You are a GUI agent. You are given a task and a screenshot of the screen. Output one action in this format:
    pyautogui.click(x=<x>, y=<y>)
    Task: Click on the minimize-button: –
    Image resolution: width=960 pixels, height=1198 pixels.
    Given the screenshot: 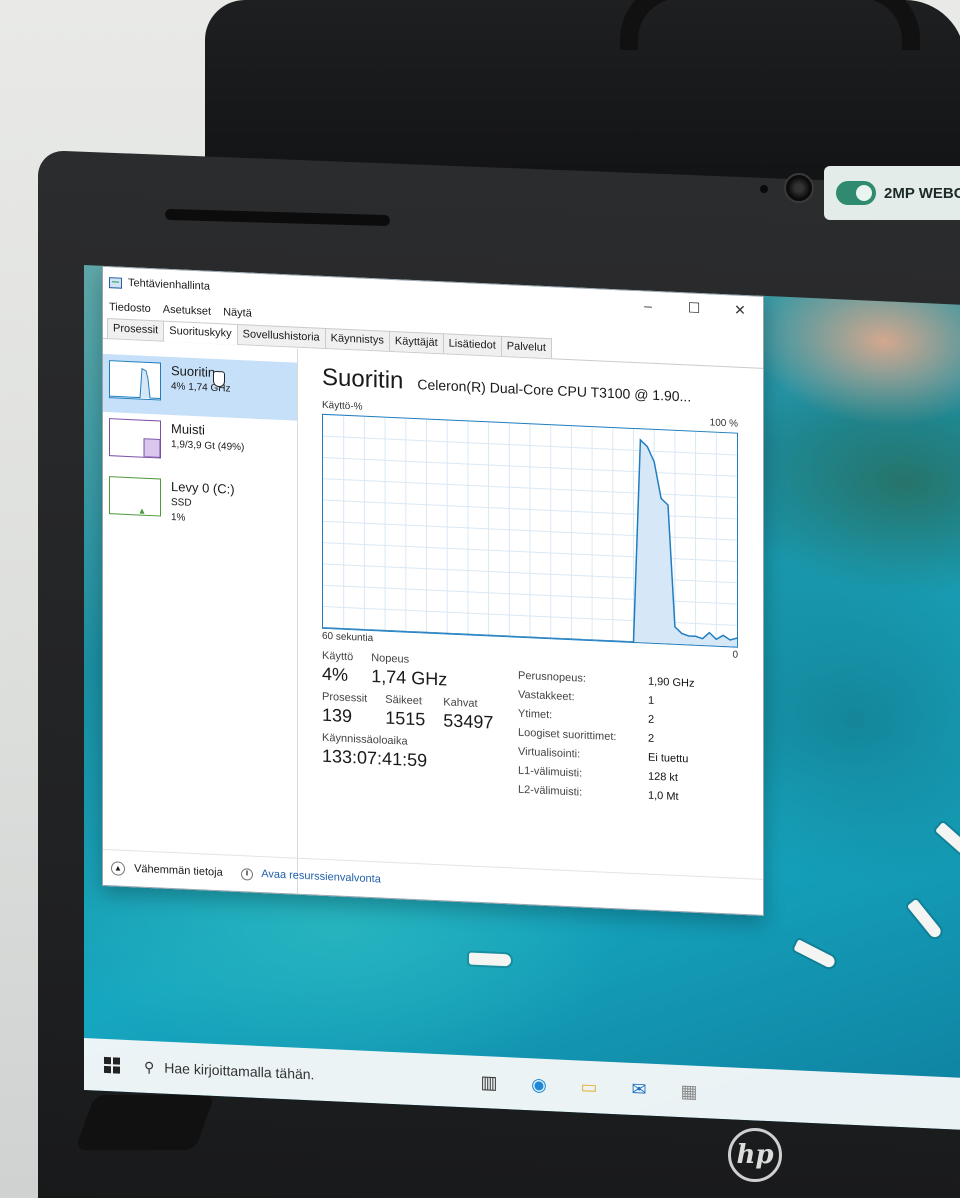 What is the action you would take?
    pyautogui.click(x=648, y=306)
    